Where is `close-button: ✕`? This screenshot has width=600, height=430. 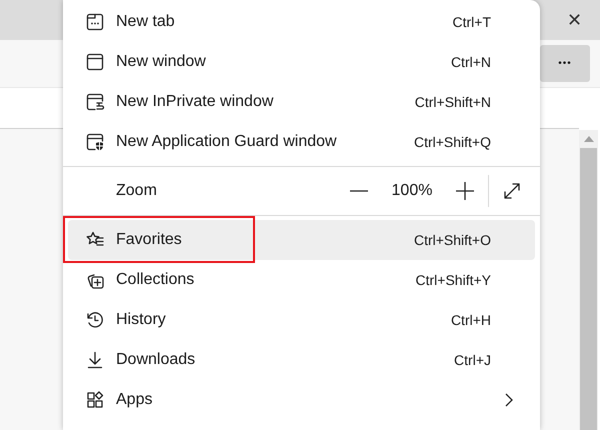
close-button: ✕ is located at coordinates (574, 20).